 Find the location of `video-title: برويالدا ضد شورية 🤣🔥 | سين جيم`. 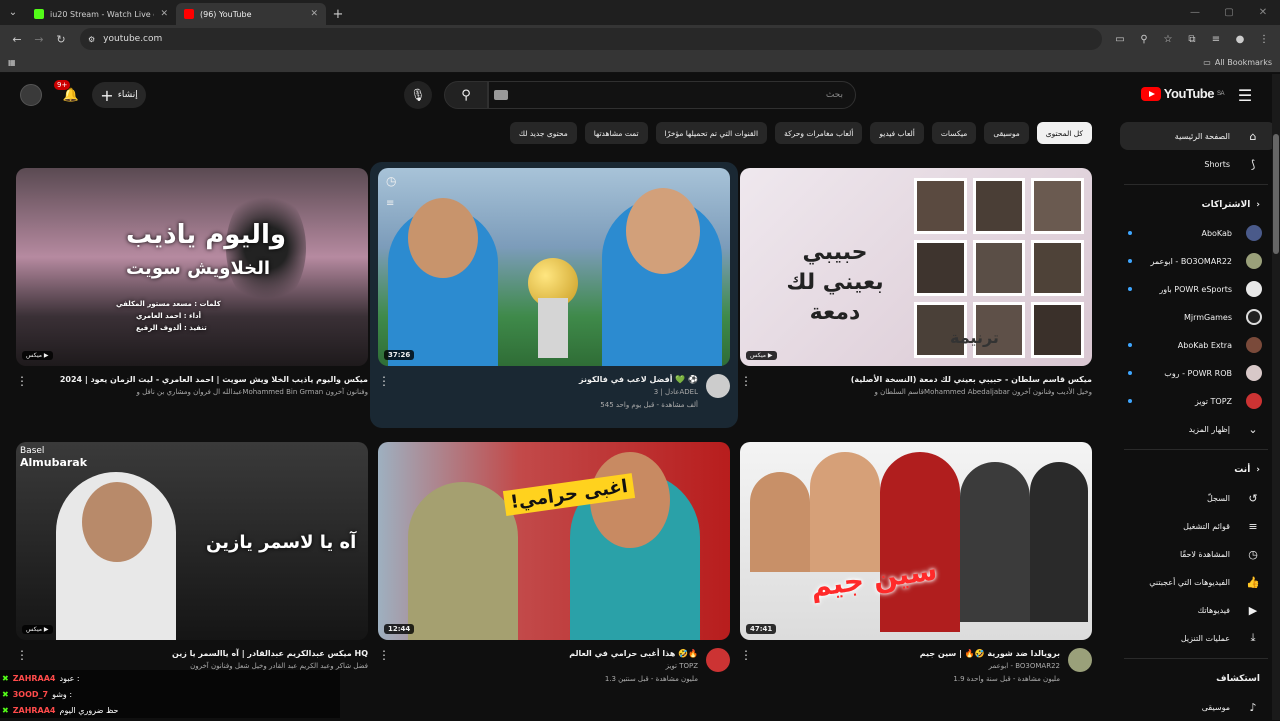

video-title: برويالدا ضد شورية 🤣🔥 | سين جيم is located at coordinates (910, 653).